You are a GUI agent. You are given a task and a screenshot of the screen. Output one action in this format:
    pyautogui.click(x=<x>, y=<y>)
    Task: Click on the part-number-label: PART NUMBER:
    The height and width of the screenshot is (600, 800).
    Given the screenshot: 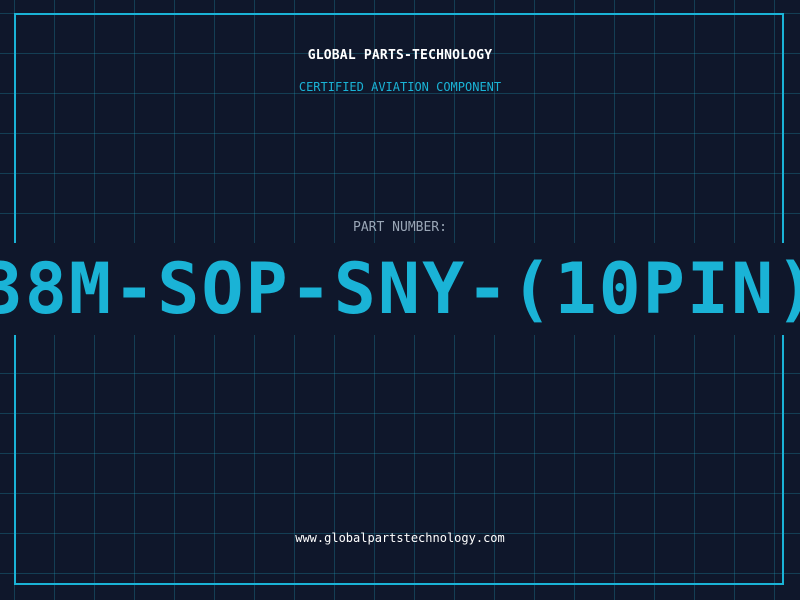 What is the action you would take?
    pyautogui.click(x=400, y=227)
    